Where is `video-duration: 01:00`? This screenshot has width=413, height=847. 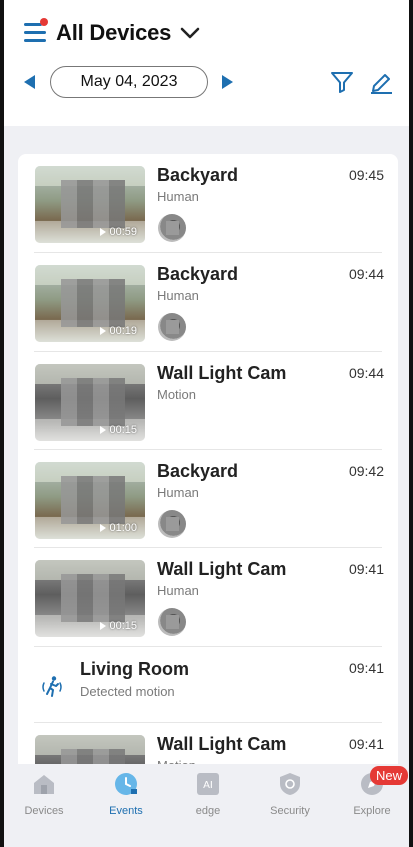
video-duration: 01:00 is located at coordinates (118, 528).